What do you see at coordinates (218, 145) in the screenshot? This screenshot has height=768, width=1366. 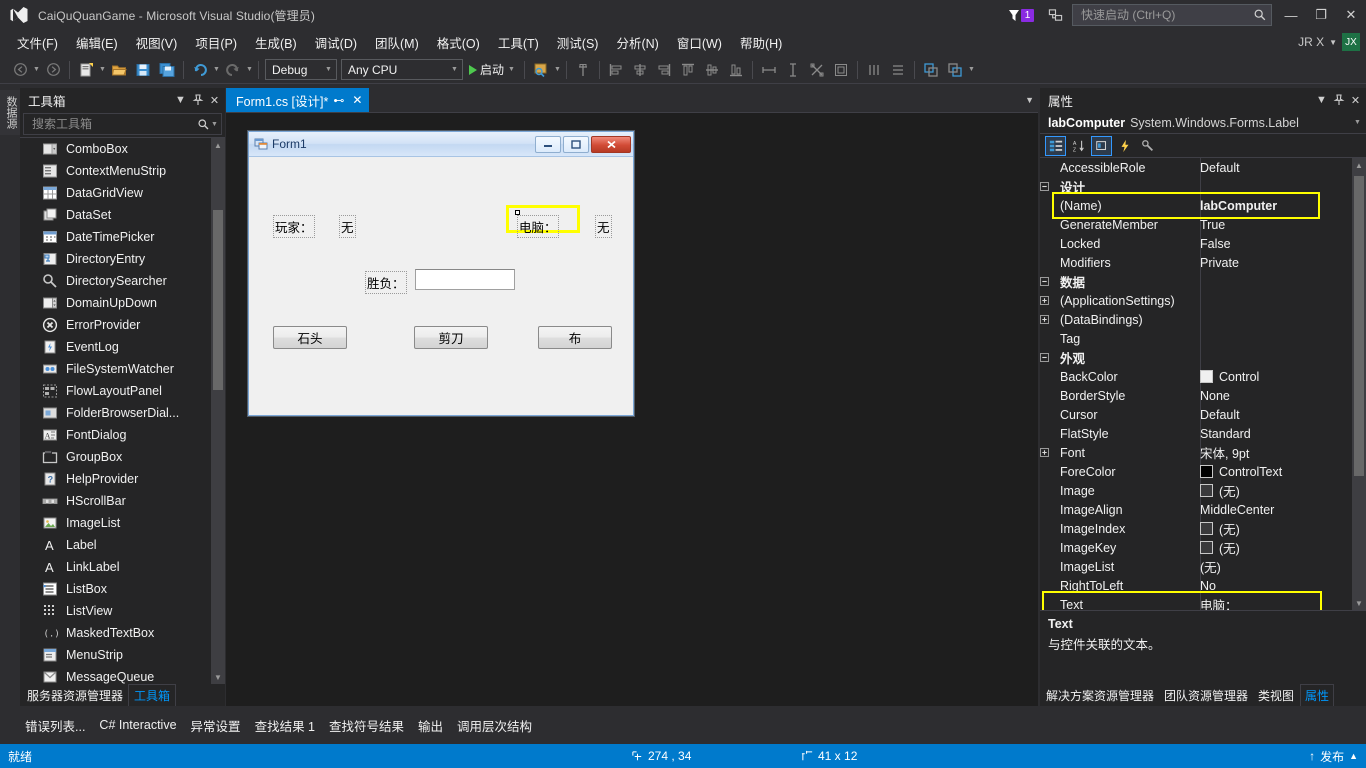 I see `scroll-up-icon: ▲` at bounding box center [218, 145].